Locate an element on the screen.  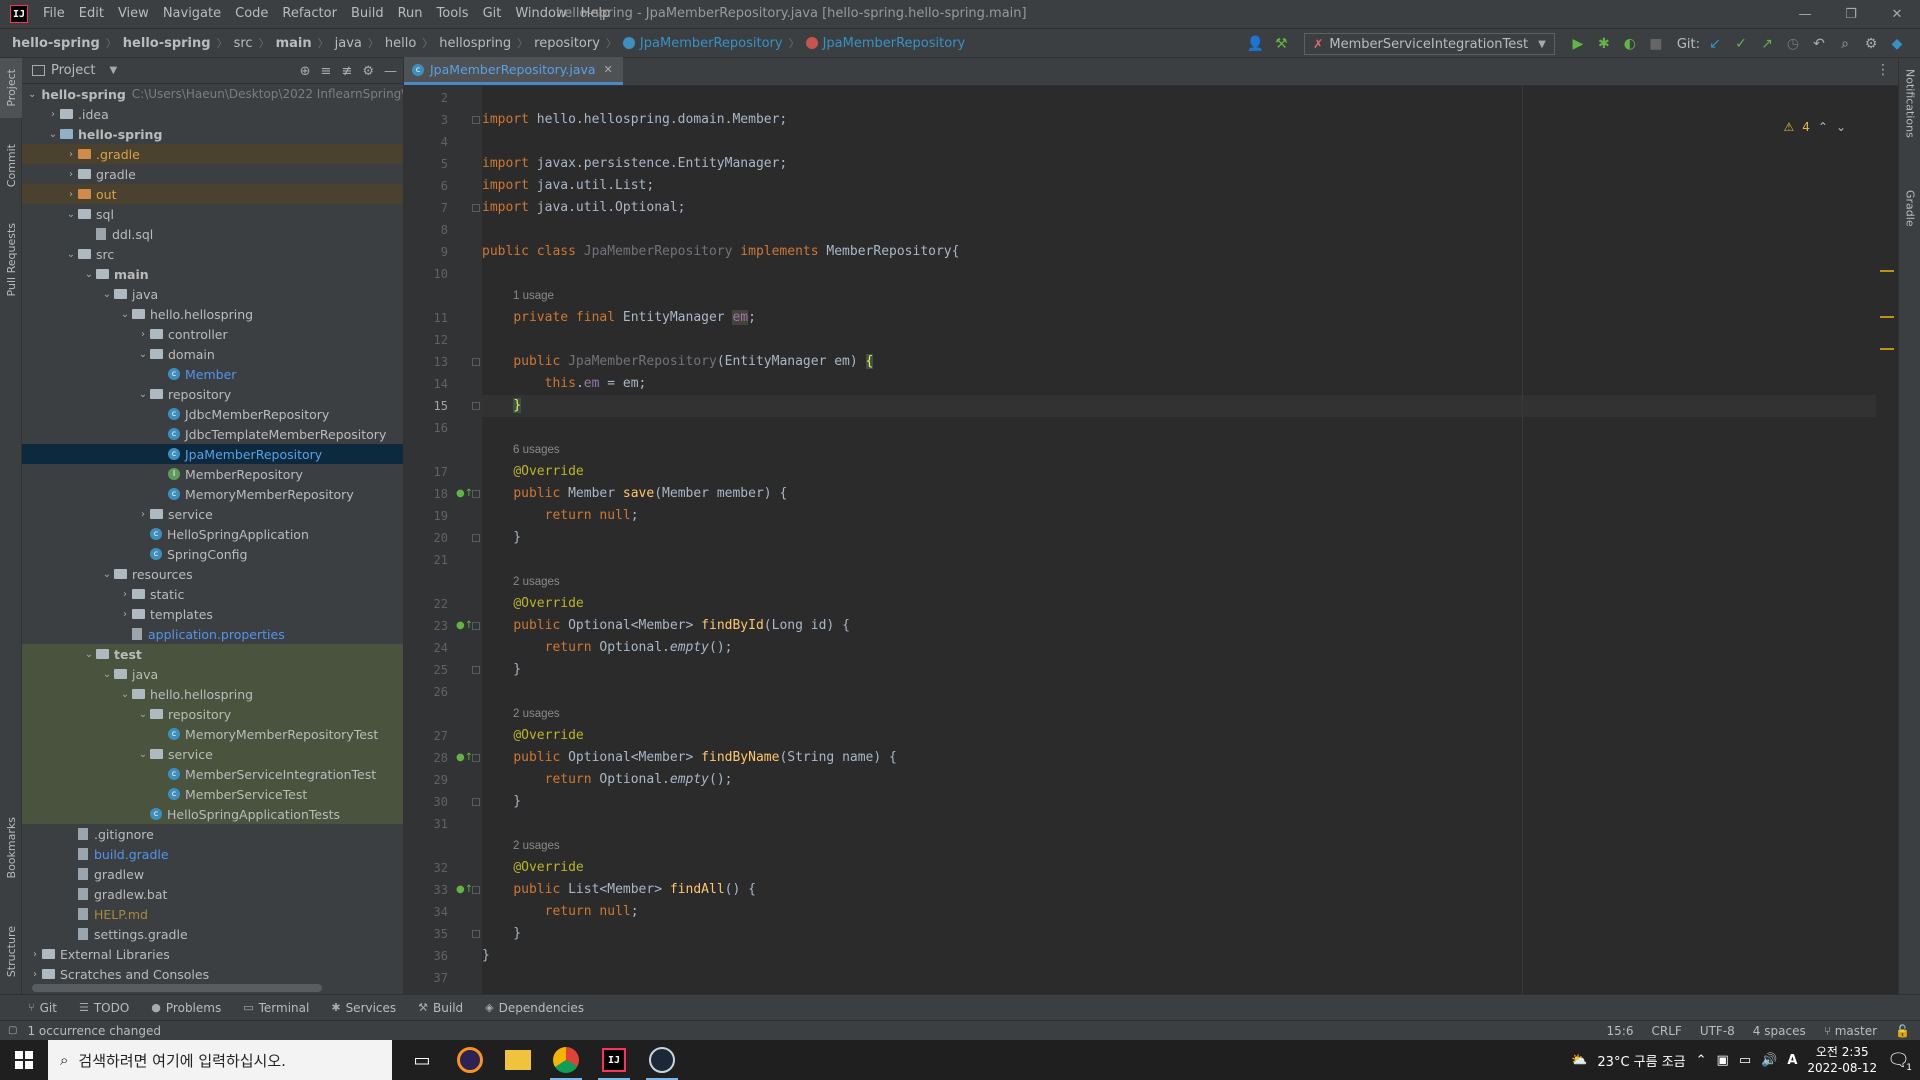
caret-position: 15:6 is located at coordinates (1620, 1031).